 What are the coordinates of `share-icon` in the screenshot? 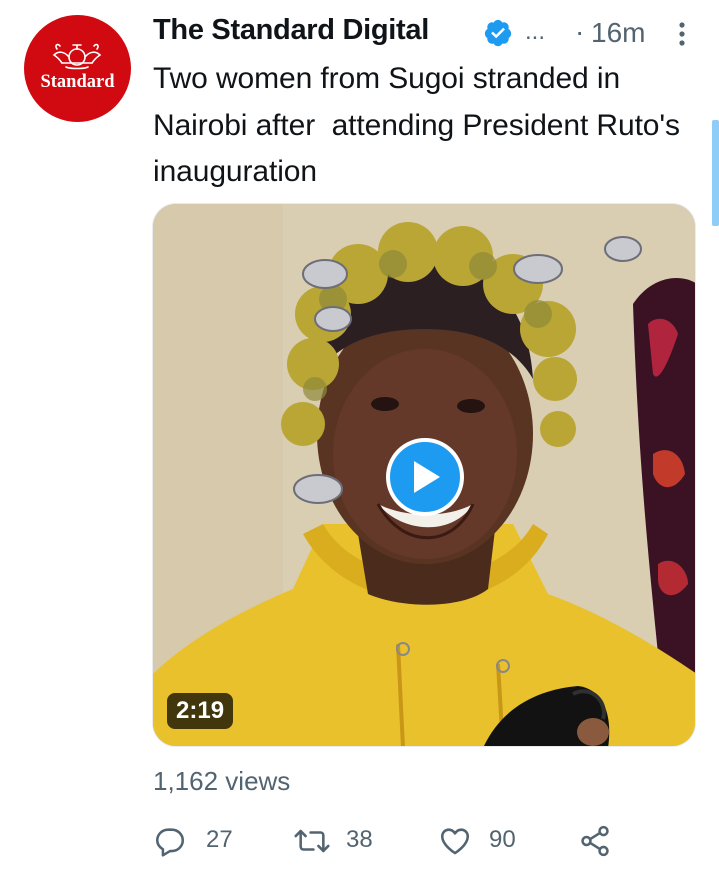 It's located at (595, 841).